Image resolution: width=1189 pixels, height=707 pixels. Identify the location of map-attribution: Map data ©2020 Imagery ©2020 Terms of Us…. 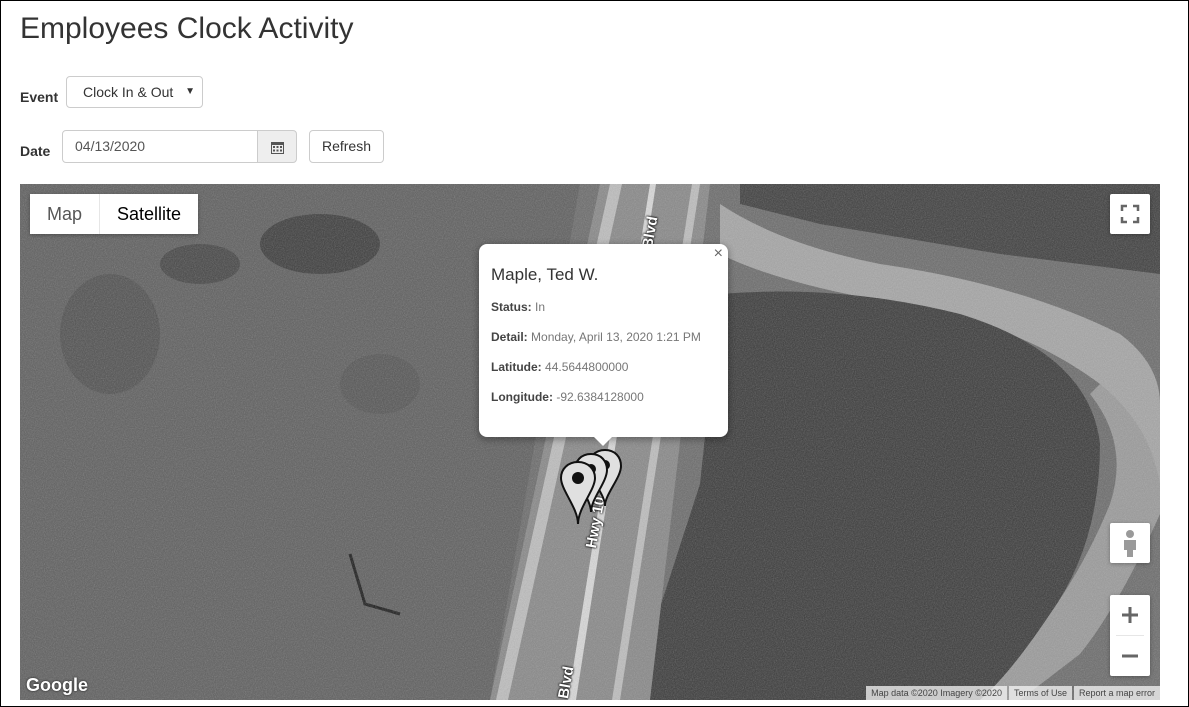
(1012, 693).